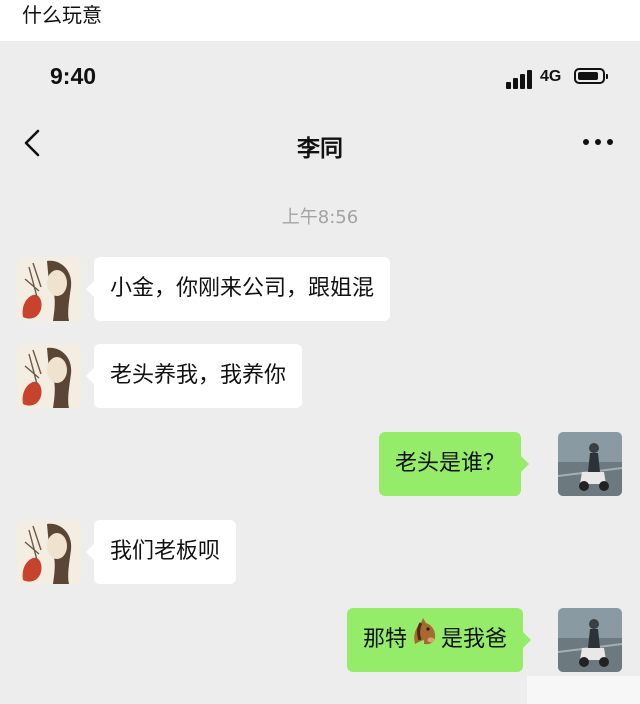  What do you see at coordinates (521, 79) in the screenshot?
I see `cellular-signal-icon` at bounding box center [521, 79].